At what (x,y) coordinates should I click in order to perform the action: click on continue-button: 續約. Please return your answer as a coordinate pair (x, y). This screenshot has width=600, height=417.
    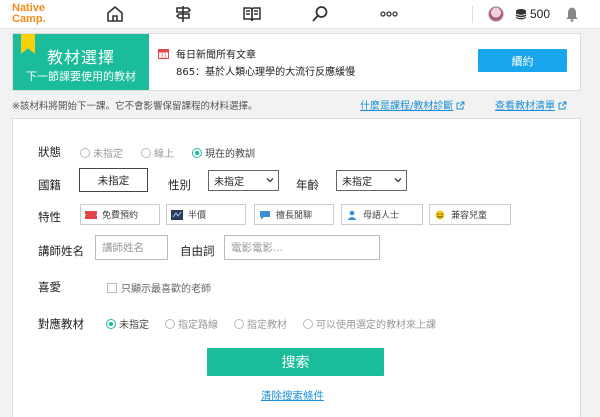
    Looking at the image, I should click on (522, 60).